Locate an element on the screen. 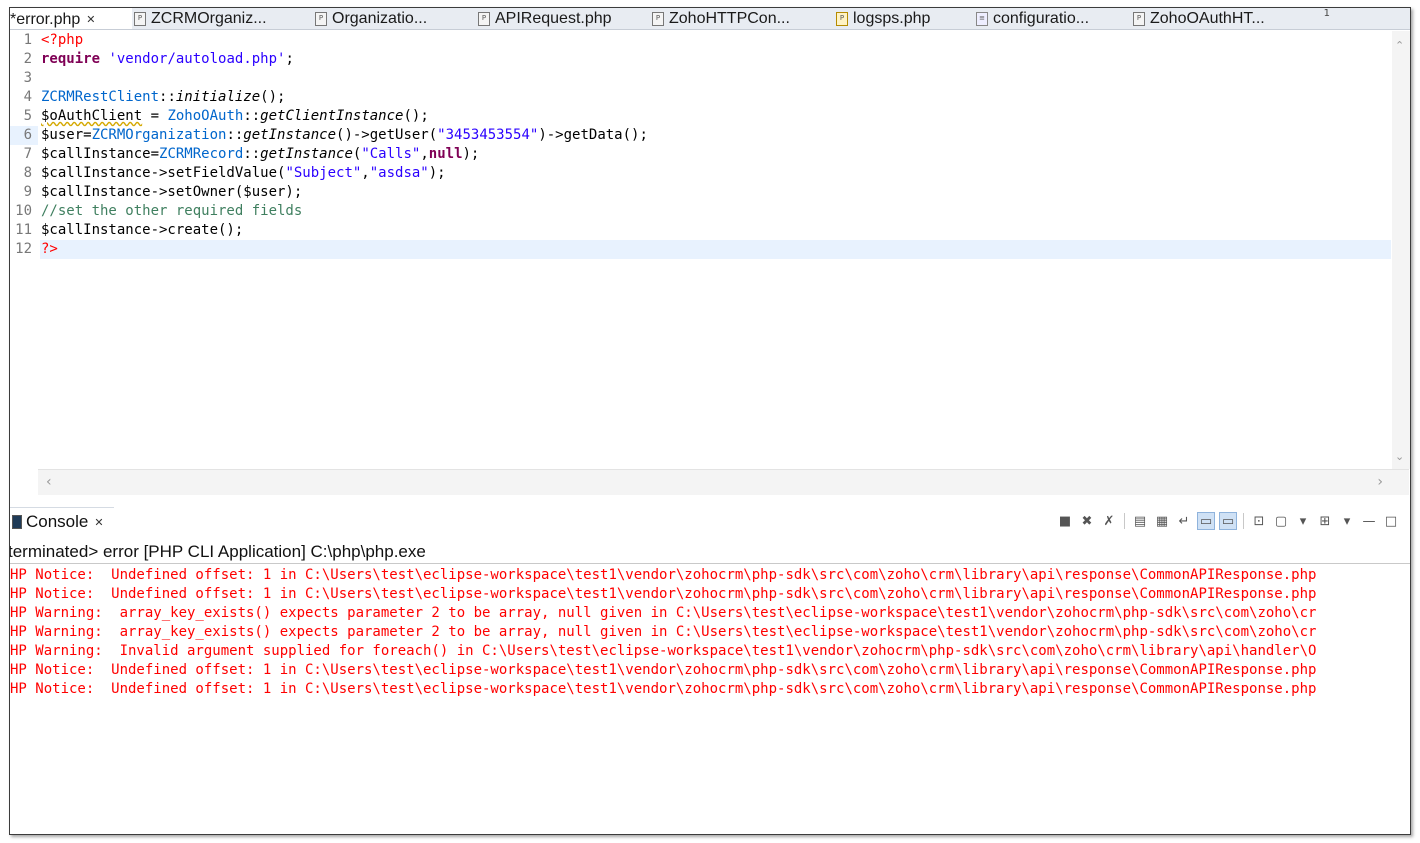  editor-vertical-scrollbar: ⌃ ⌄ is located at coordinates (1401, 250).